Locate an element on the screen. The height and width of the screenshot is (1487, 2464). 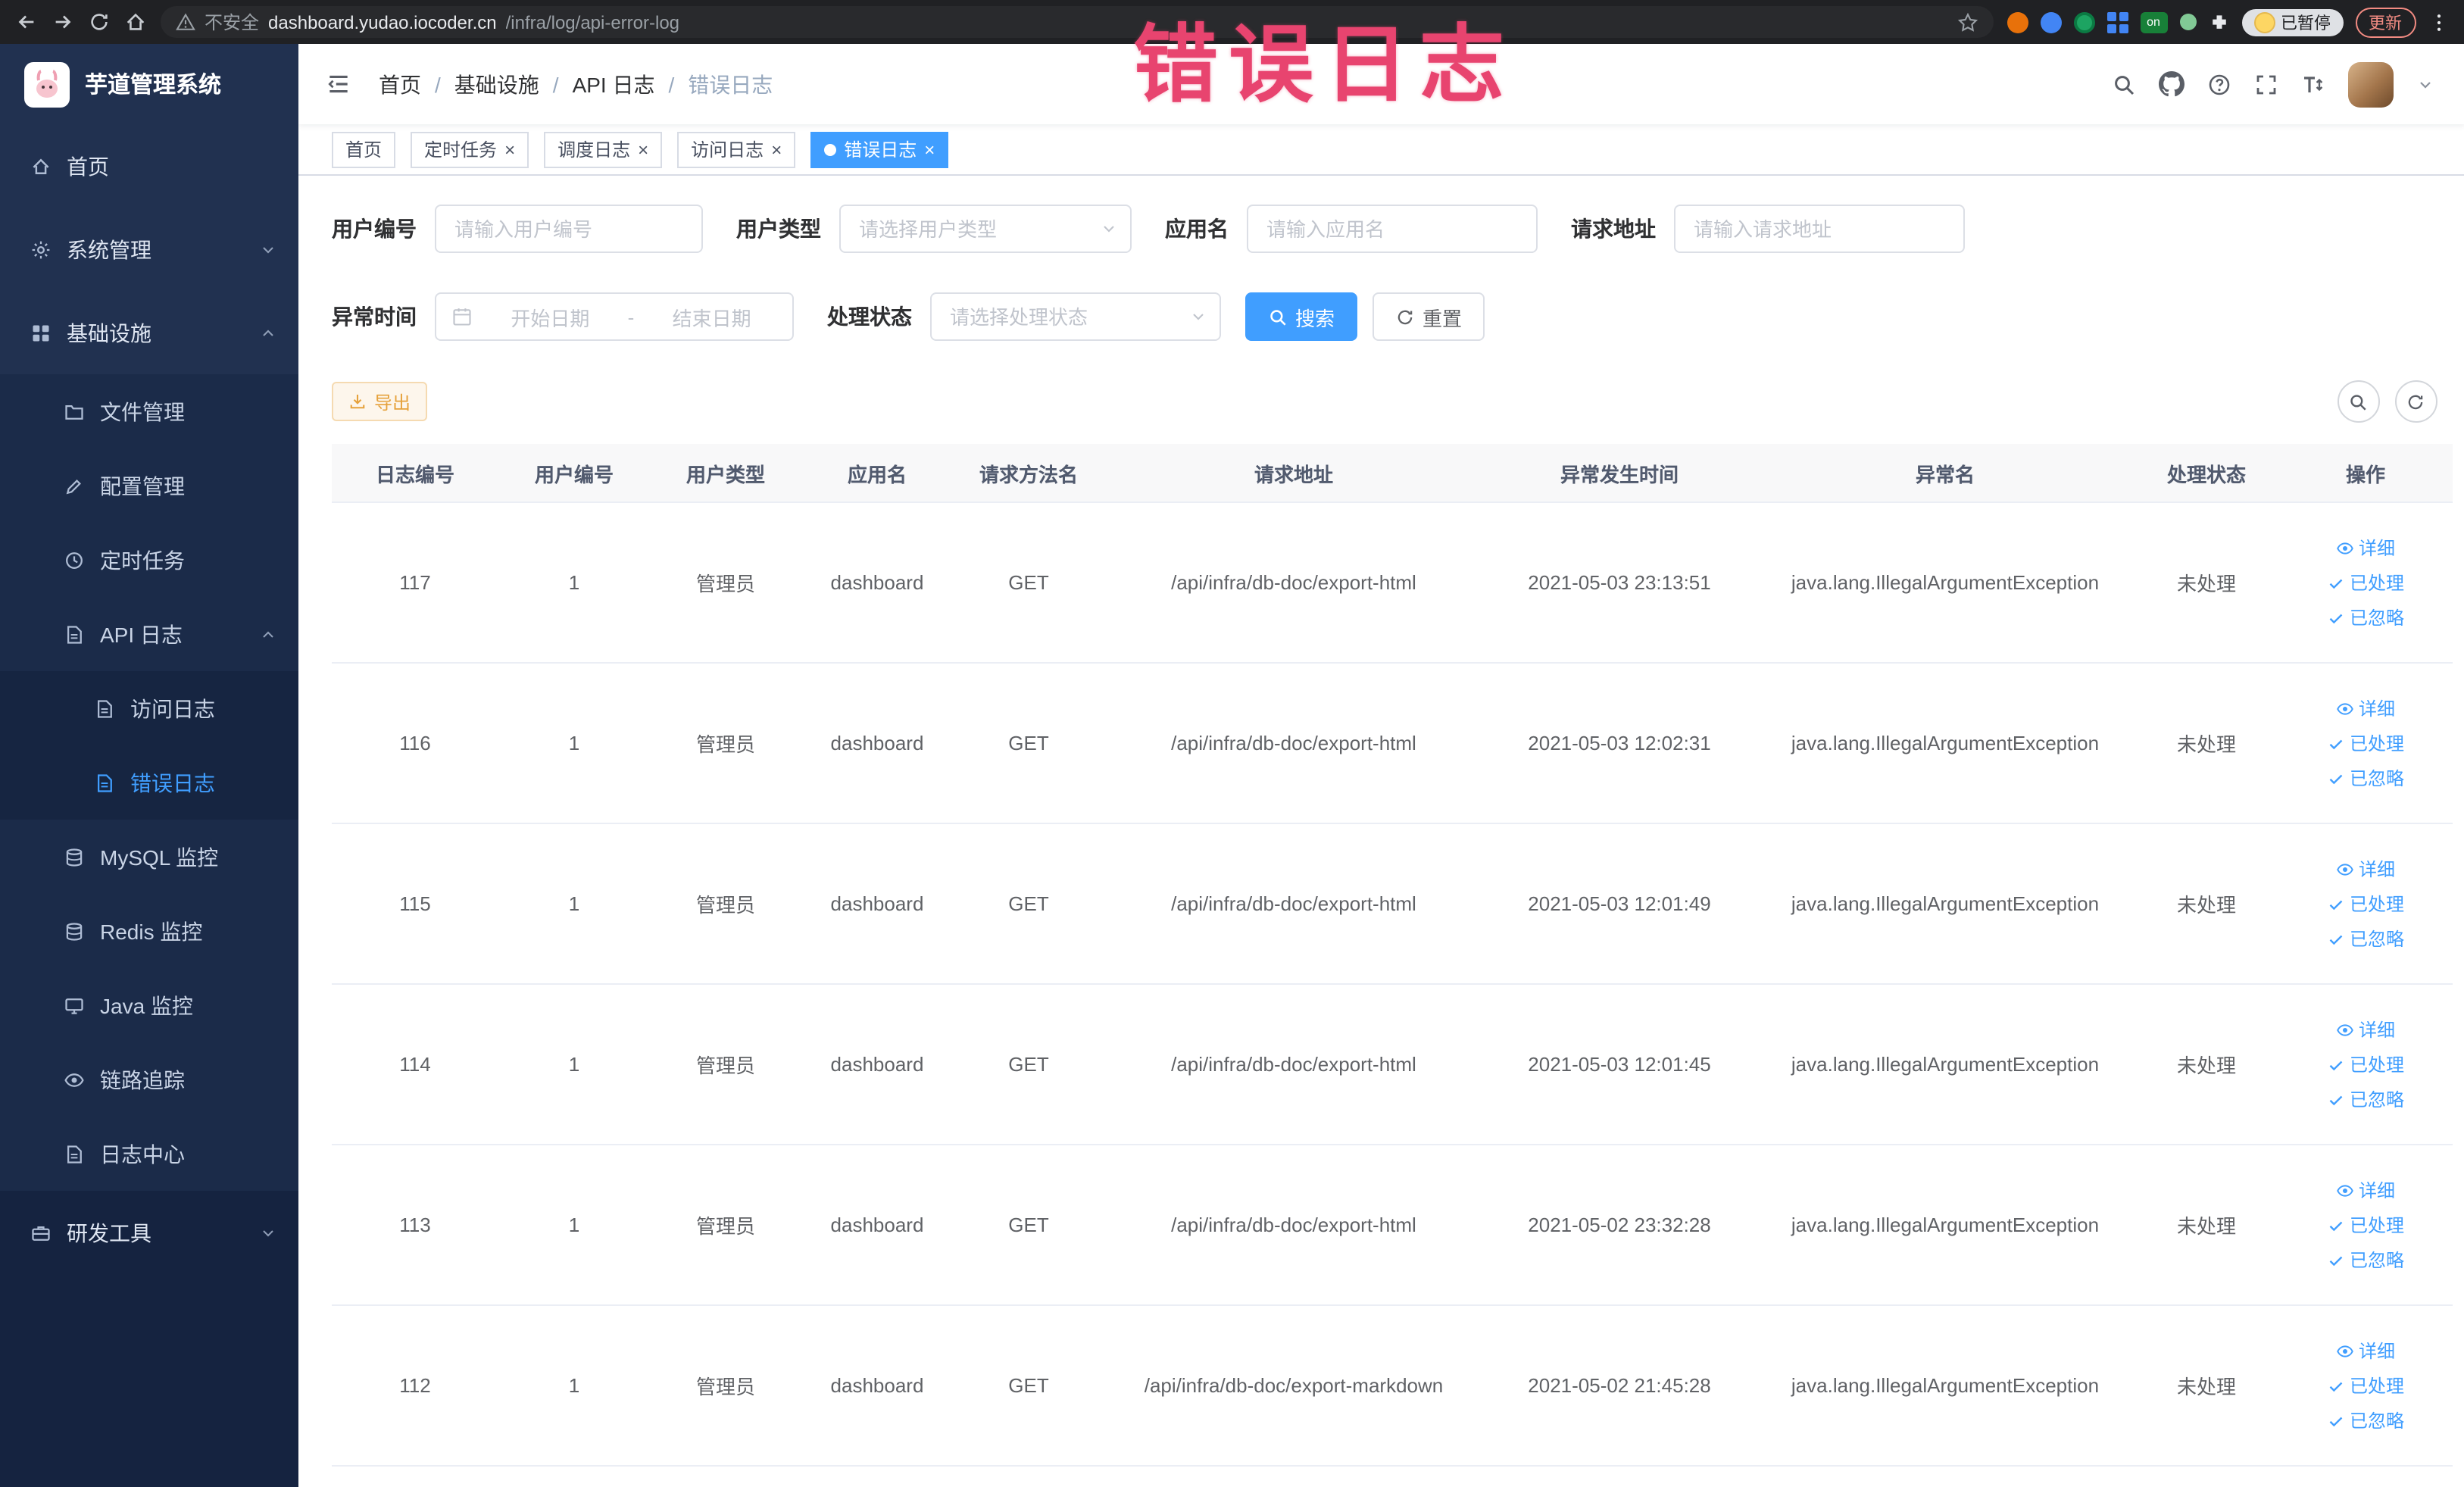
breadcrumb-item: API 日志 is located at coordinates (614, 84).